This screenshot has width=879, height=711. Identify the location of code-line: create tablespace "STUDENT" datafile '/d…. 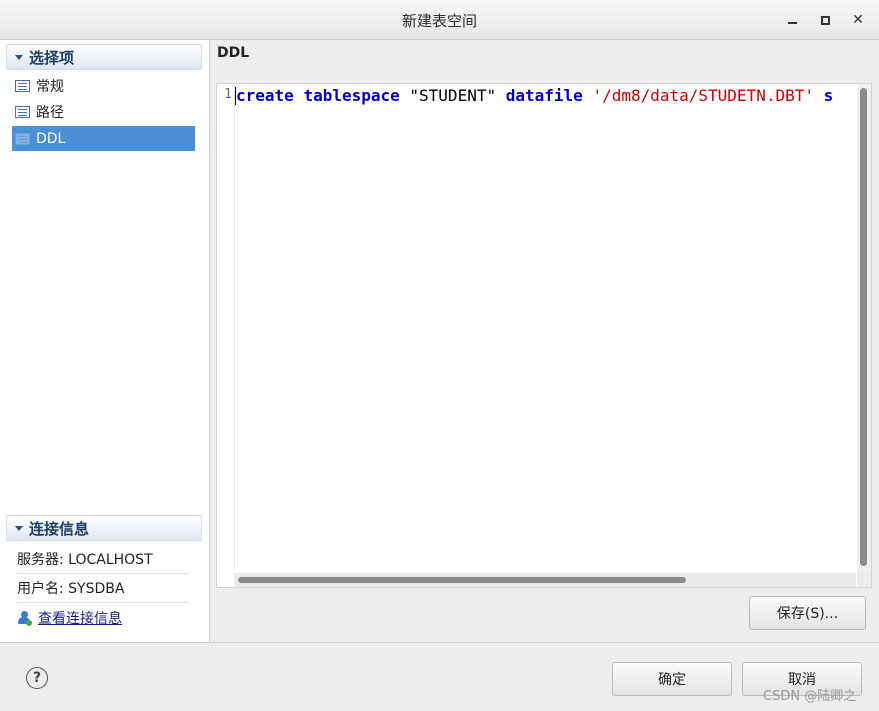
(546, 97).